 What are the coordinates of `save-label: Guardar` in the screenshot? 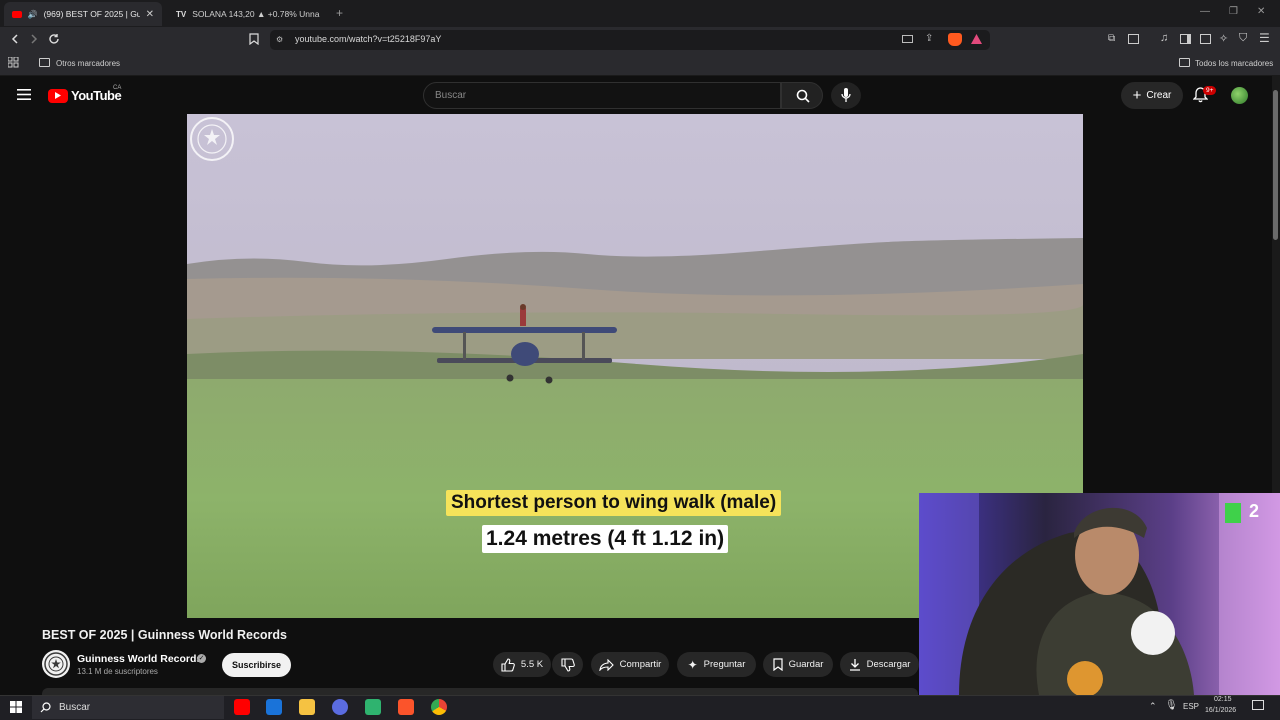 It's located at (806, 664).